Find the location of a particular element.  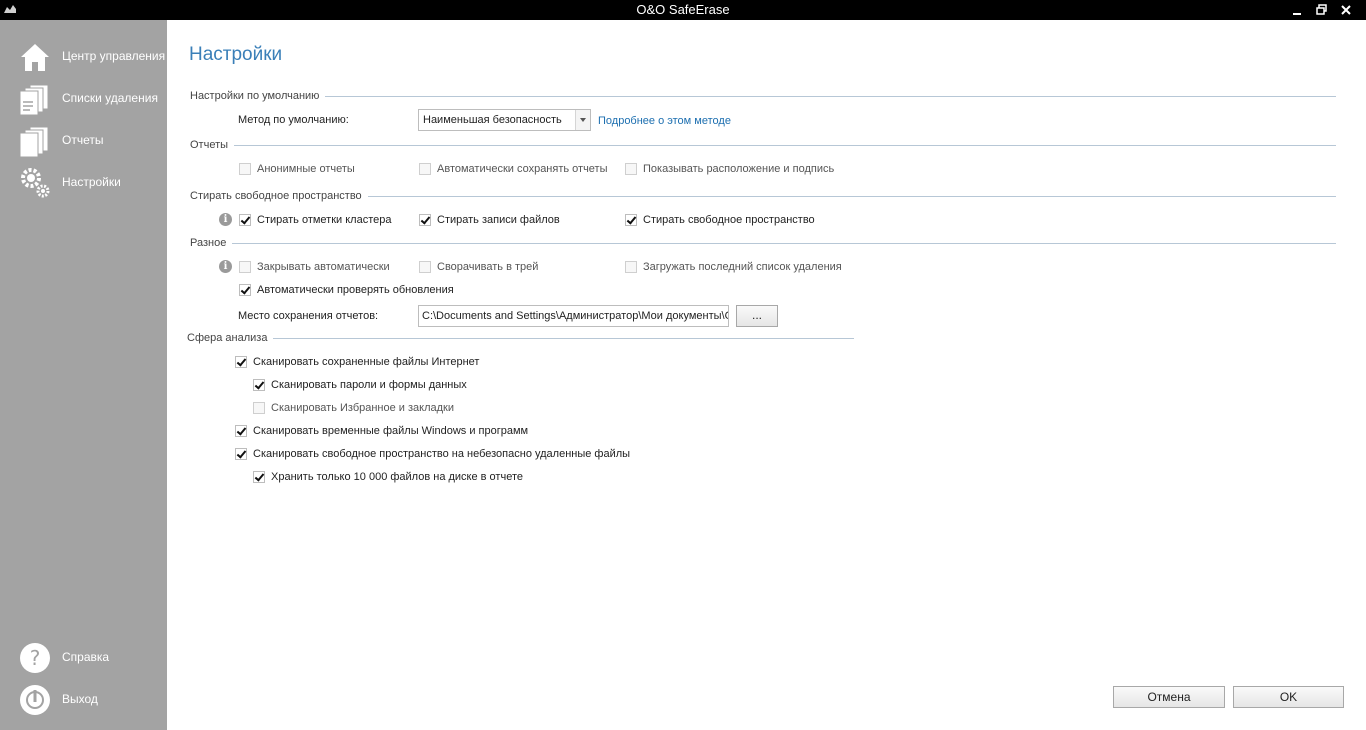

sidebar-item-delete-lists: Списки удаления is located at coordinates (83, 98).